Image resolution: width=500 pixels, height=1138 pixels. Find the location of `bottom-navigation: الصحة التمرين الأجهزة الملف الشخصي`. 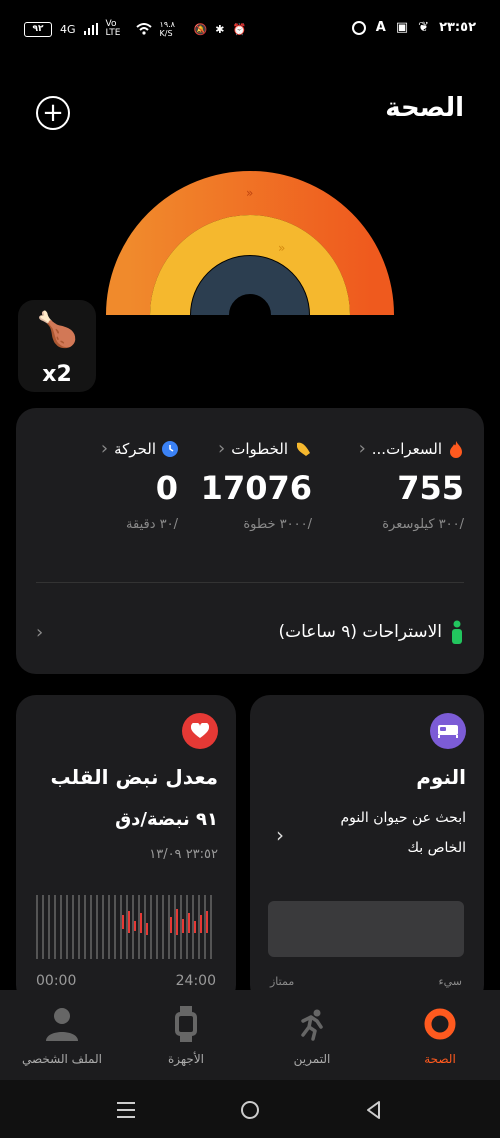

bottom-navigation: الصحة التمرين الأجهزة الملف الشخصي is located at coordinates (250, 1035).